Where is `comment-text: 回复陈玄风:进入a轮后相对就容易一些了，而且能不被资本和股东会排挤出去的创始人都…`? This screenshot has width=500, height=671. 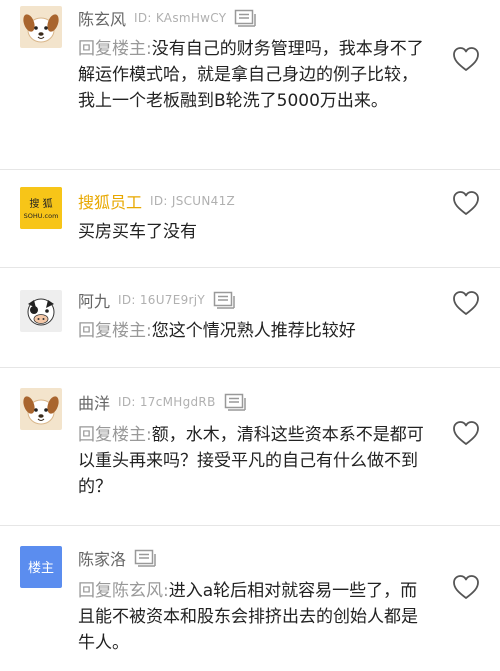
comment-text: 回复陈玄风:进入a轮后相对就容易一些了，而且能不被资本和股东会排挤出去的创始人都… is located at coordinates (254, 617).